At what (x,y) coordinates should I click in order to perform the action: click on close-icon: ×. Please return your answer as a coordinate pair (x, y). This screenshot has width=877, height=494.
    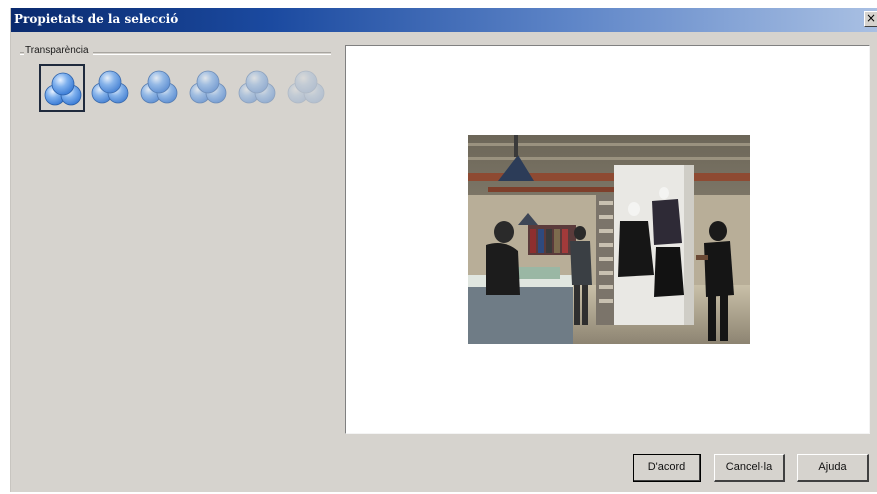
    Looking at the image, I should click on (871, 18).